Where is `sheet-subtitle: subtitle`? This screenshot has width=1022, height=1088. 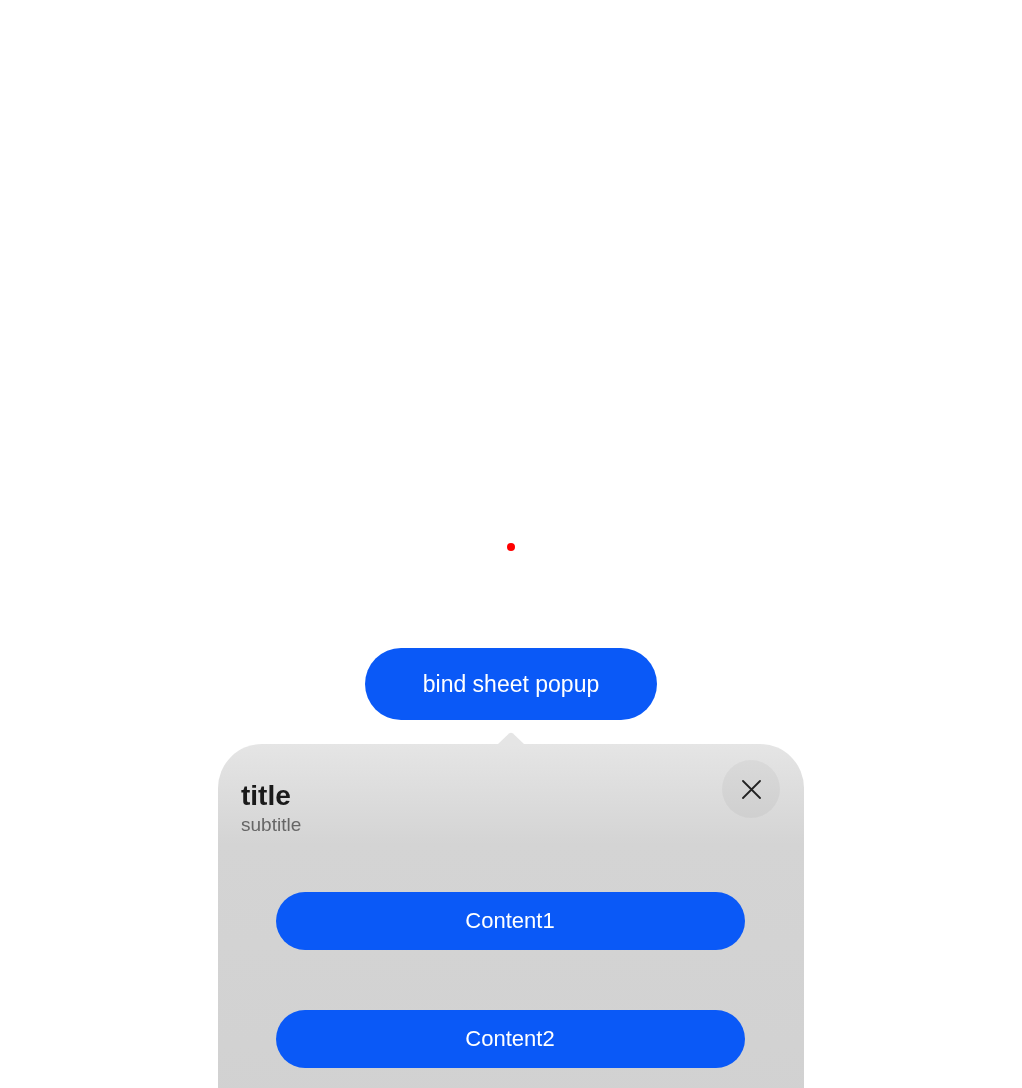 sheet-subtitle: subtitle is located at coordinates (271, 825).